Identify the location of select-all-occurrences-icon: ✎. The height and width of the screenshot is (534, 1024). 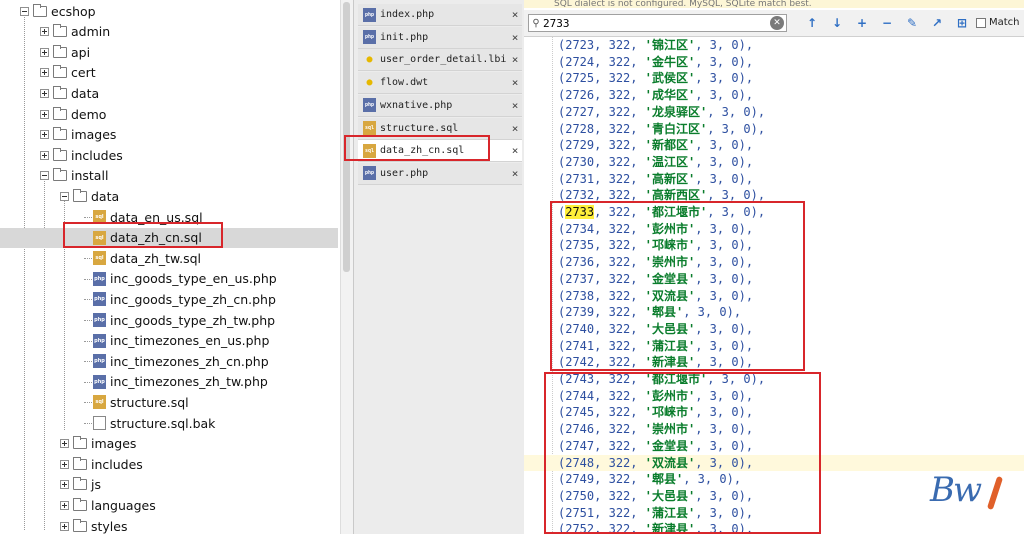
(912, 23).